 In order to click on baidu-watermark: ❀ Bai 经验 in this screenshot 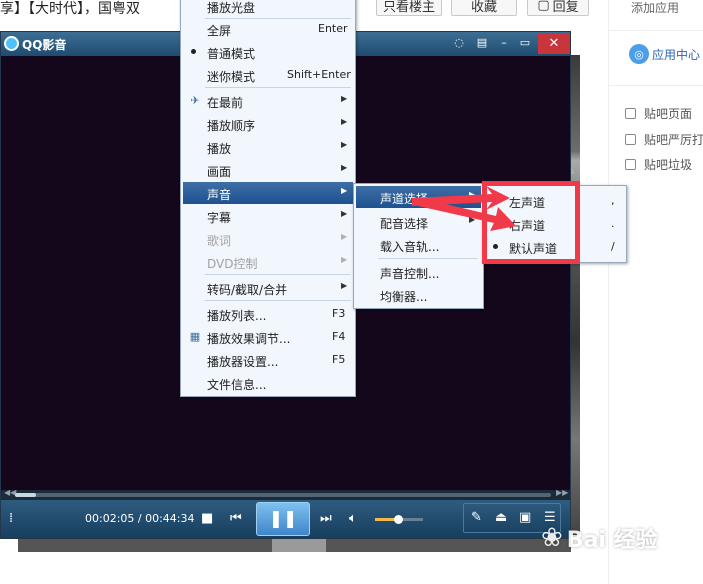, I will do `click(599, 538)`.